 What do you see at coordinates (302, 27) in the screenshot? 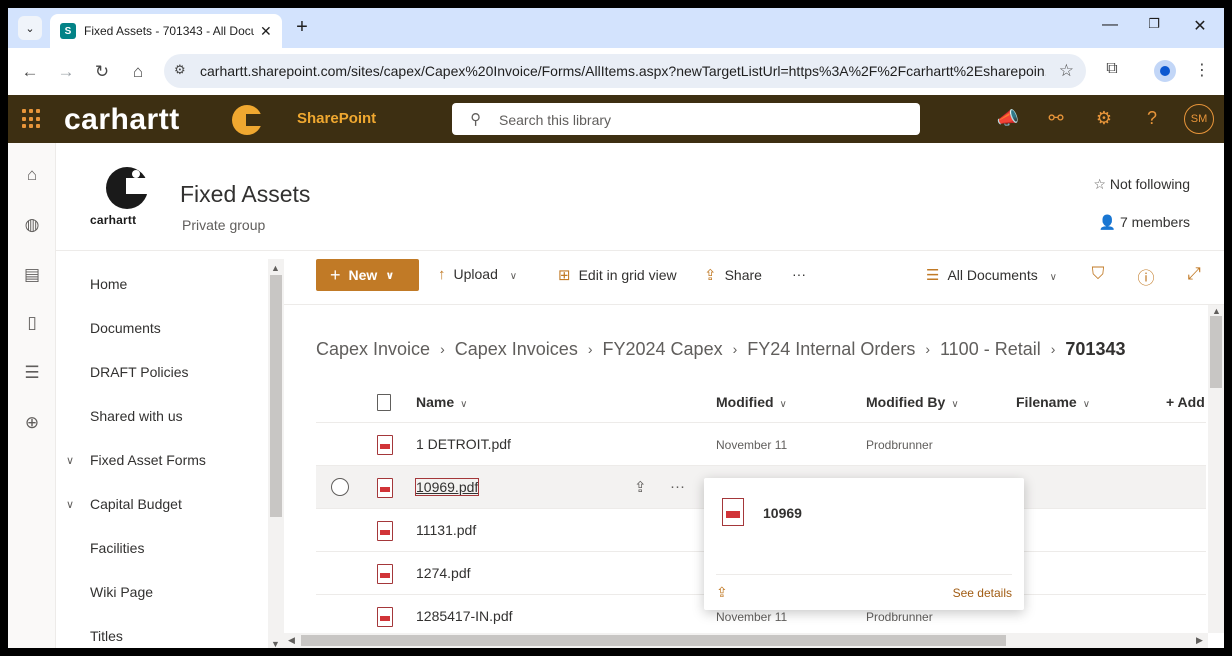
I see `new-tab-icon: +` at bounding box center [302, 27].